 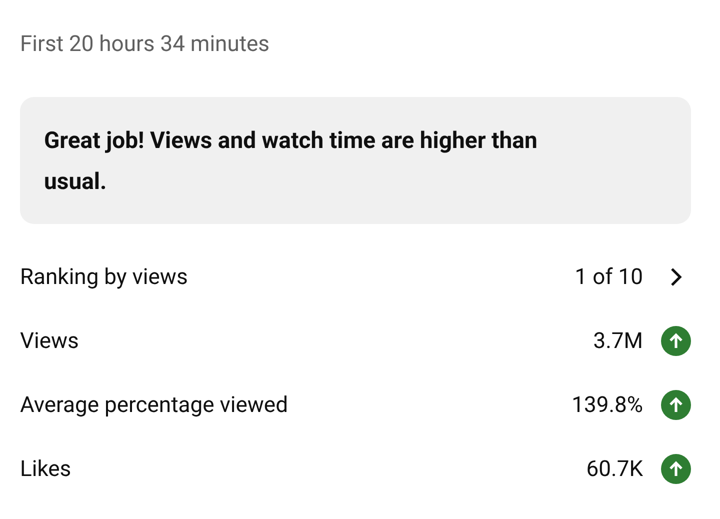 I want to click on metric-value: 1 of 10, so click(x=608, y=278).